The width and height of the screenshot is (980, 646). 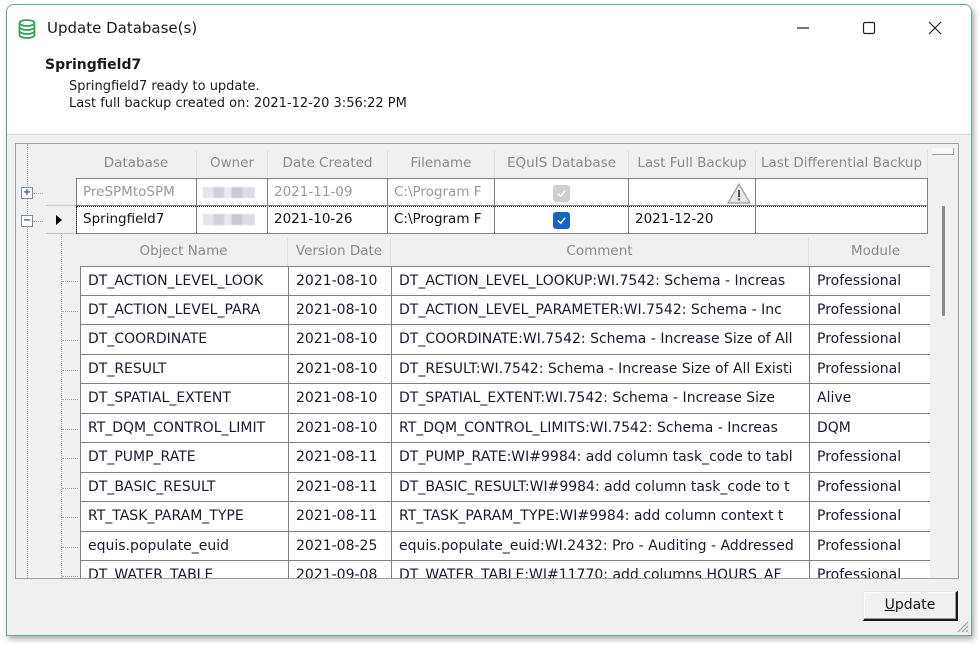 I want to click on tree-connector, so click(x=70, y=281).